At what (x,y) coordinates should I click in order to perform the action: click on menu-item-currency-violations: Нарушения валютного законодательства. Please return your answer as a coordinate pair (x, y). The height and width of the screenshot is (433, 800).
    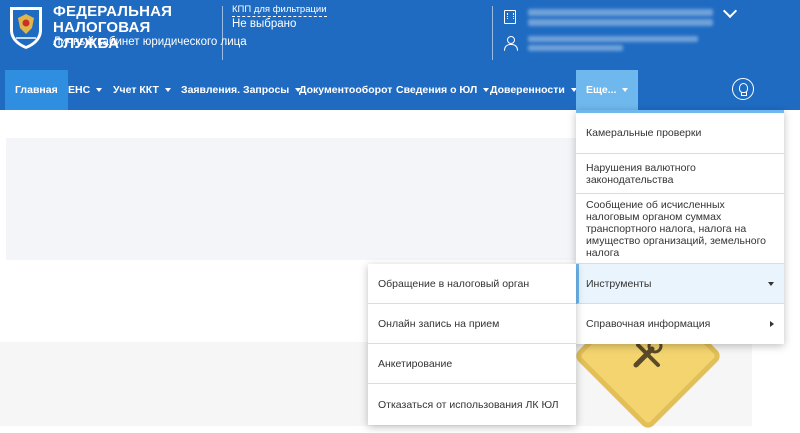
    Looking at the image, I should click on (680, 174).